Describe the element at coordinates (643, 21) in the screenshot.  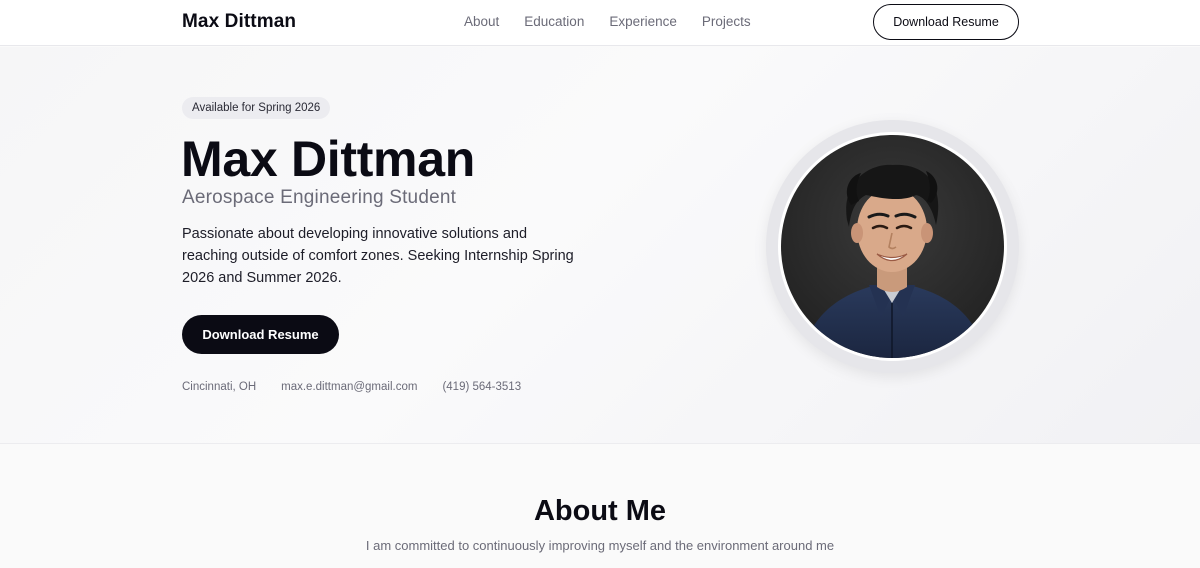
I see `nav-link-experience: Experience` at that location.